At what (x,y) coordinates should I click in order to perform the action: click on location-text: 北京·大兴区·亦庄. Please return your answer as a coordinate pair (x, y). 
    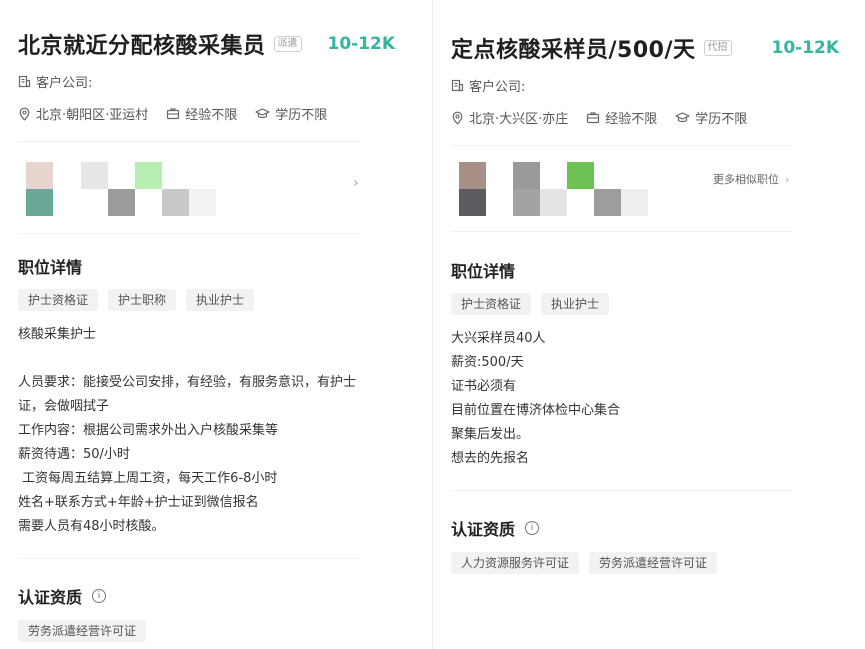
    Looking at the image, I should click on (519, 119).